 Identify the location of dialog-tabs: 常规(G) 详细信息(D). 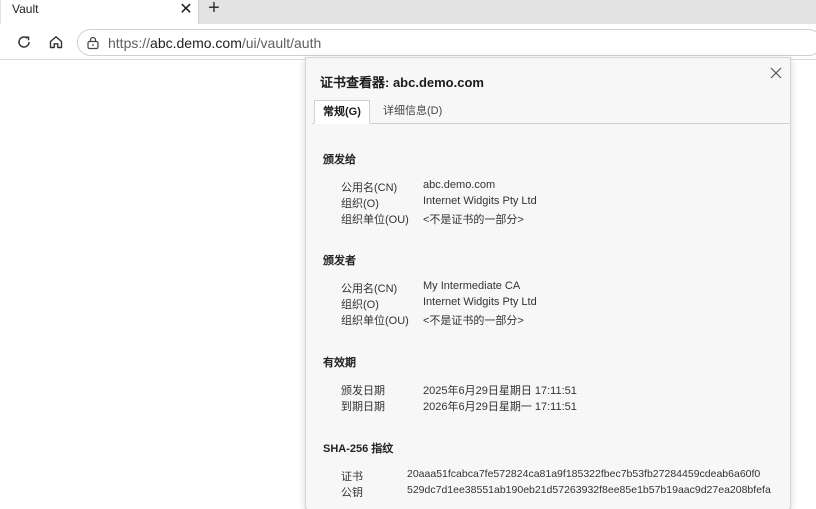
(551, 112).